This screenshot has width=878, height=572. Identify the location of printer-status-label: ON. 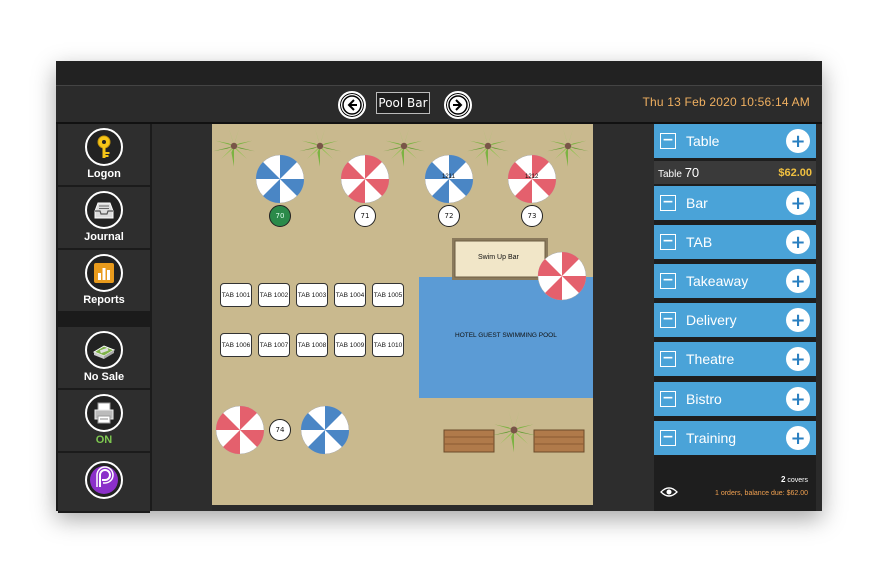
(104, 440).